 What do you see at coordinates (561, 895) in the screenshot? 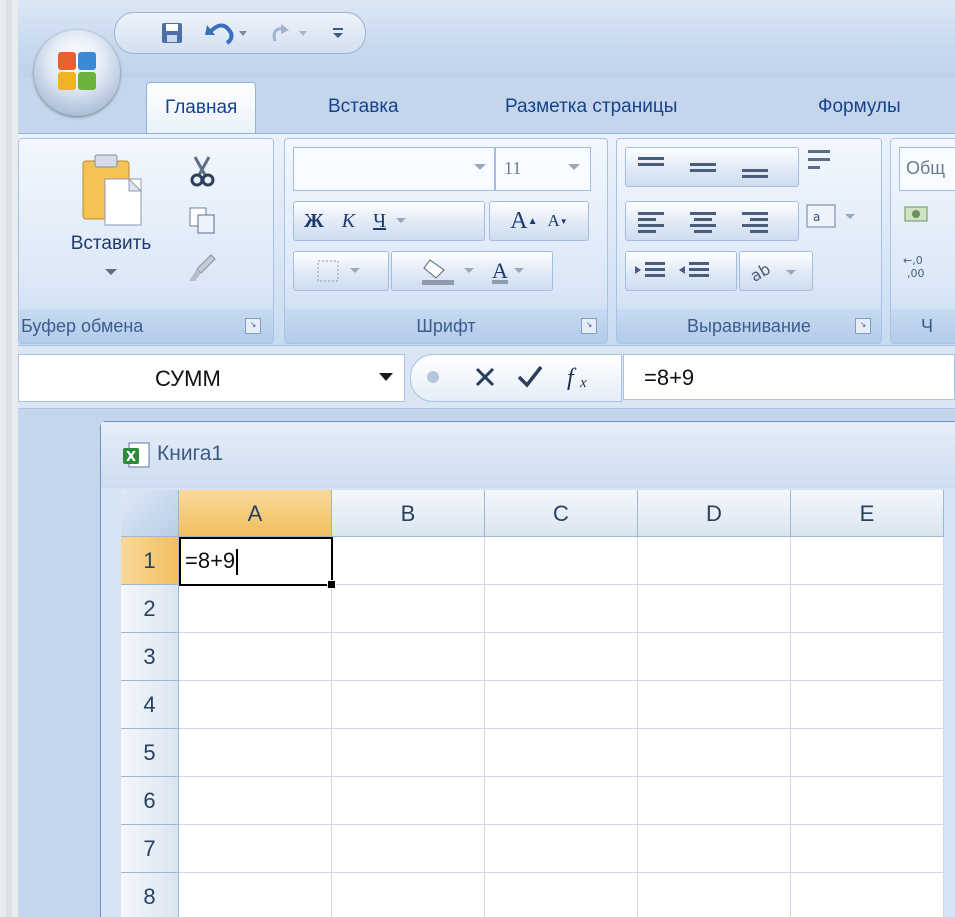
I see `row-8-cells` at bounding box center [561, 895].